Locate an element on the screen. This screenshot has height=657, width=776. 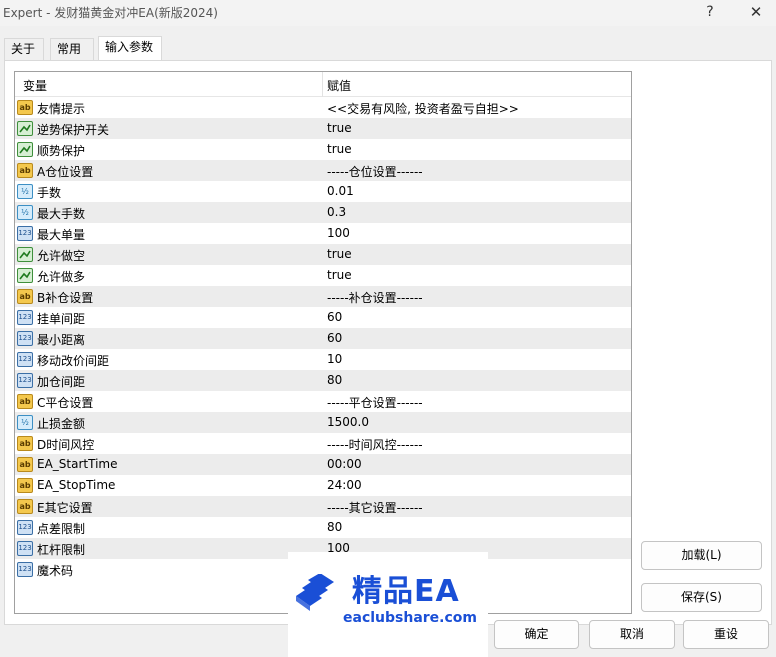
variable-name: 顺势保护 is located at coordinates (61, 151).